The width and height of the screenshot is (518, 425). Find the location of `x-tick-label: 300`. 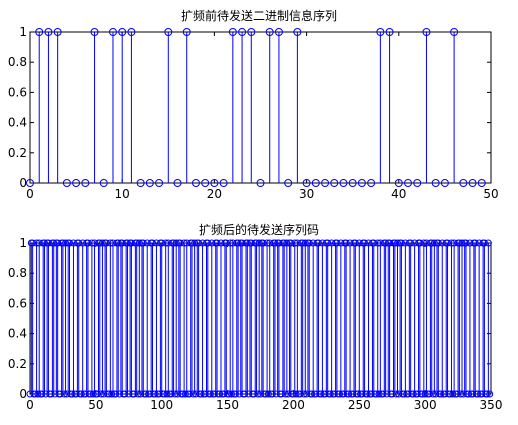

x-tick-label: 300 is located at coordinates (425, 405).